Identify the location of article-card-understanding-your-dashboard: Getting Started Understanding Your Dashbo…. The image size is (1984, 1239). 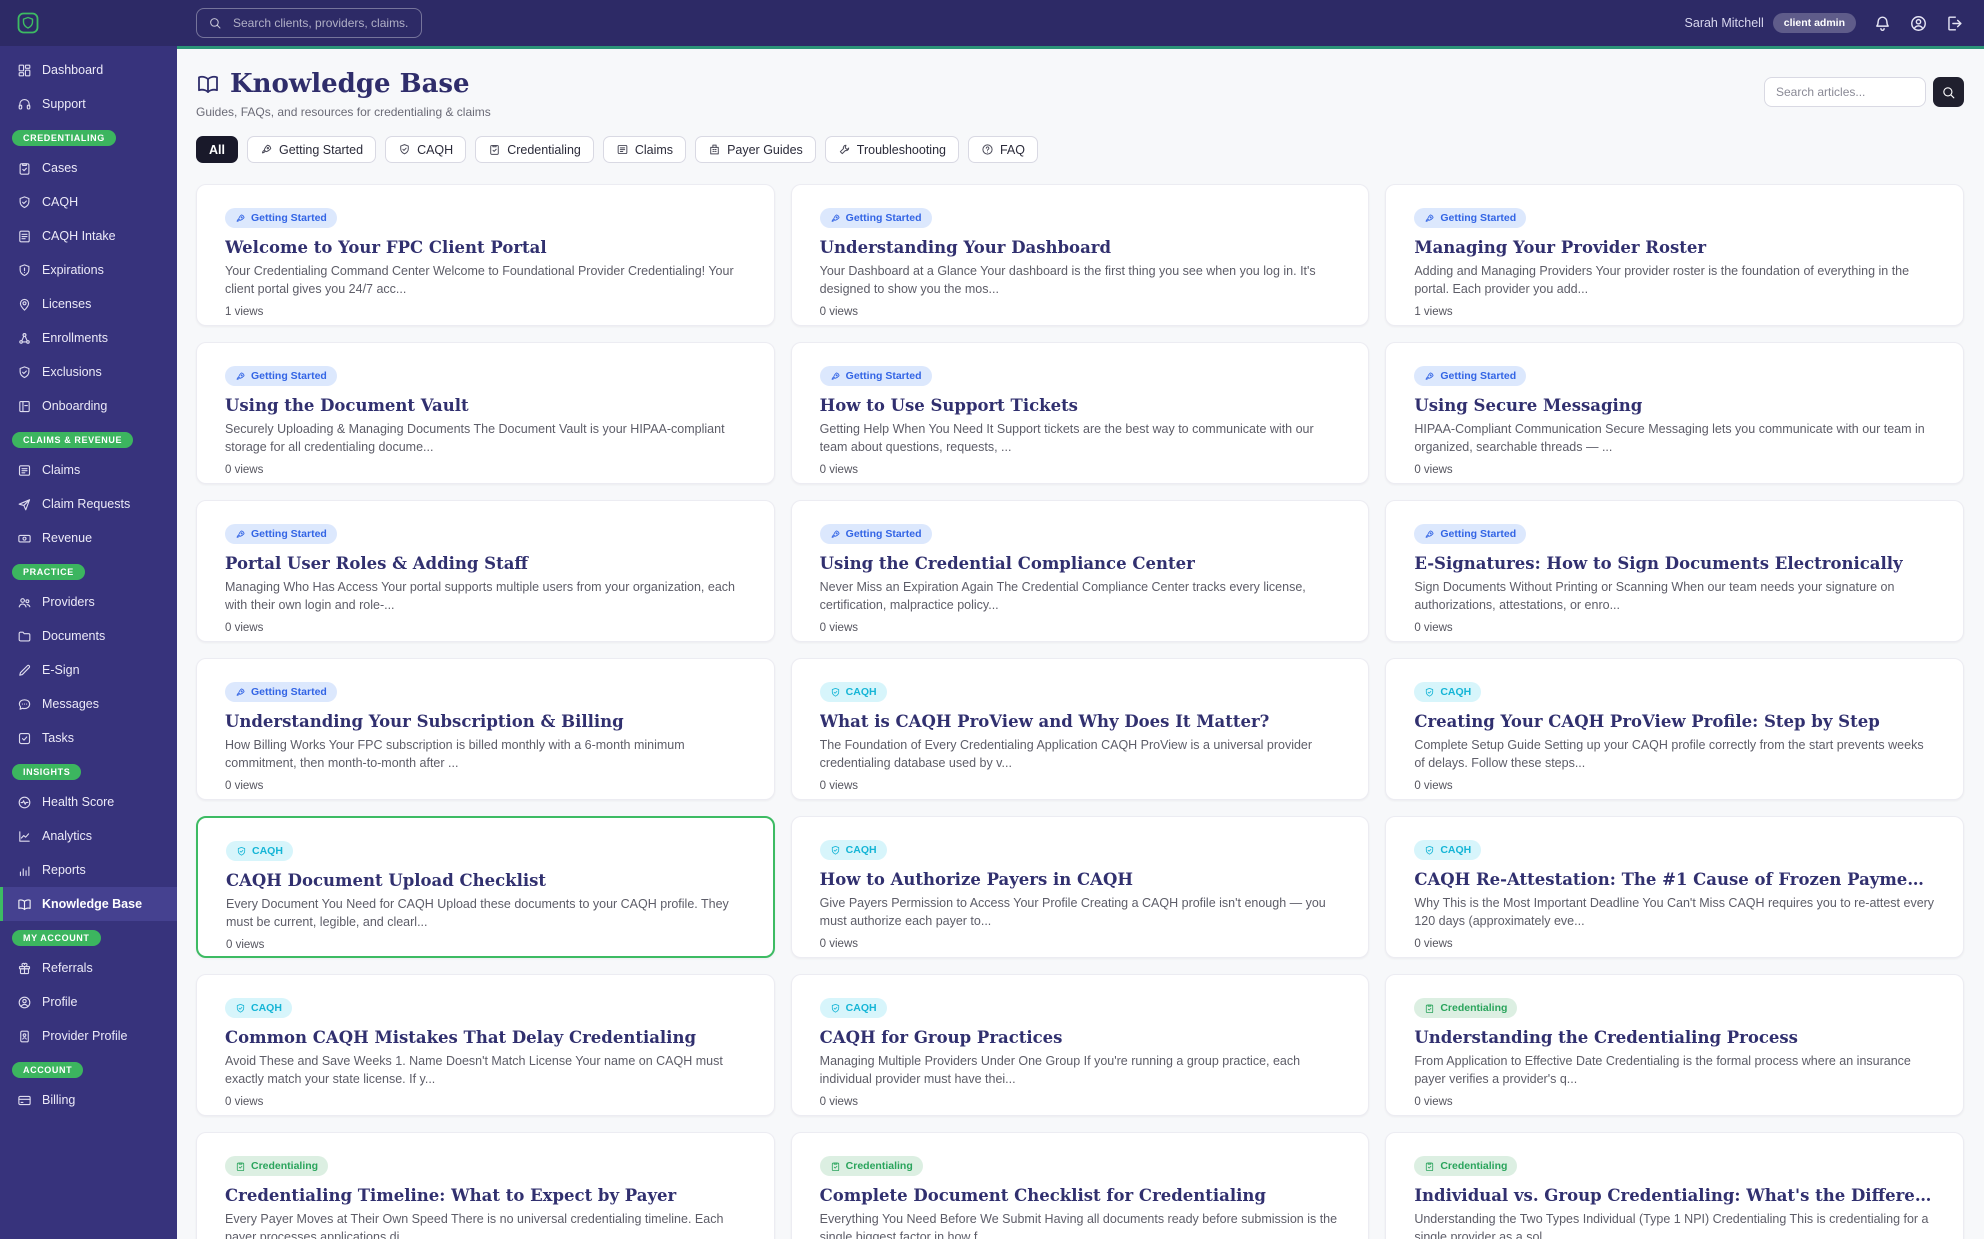
(1080, 255).